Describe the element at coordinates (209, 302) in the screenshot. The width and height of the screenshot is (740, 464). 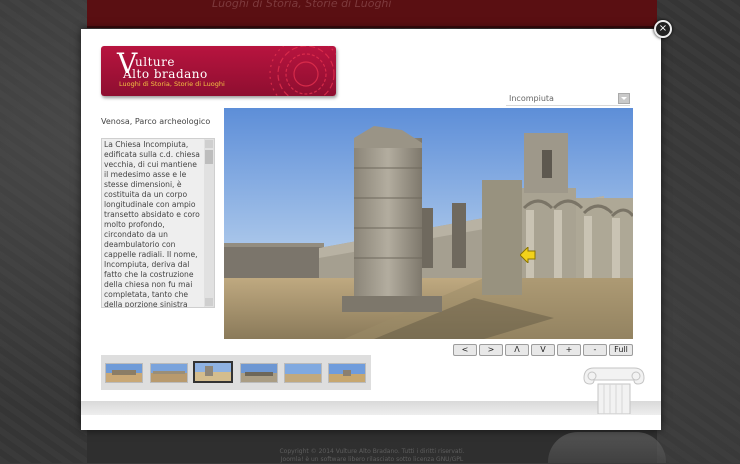
I see `scroll-down-button` at that location.